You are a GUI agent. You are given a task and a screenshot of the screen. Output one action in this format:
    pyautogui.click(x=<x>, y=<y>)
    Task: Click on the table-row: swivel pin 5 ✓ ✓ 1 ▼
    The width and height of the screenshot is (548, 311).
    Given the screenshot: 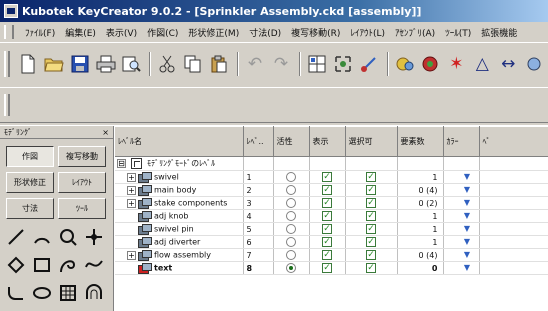 What is the action you would take?
    pyautogui.click(x=331, y=229)
    